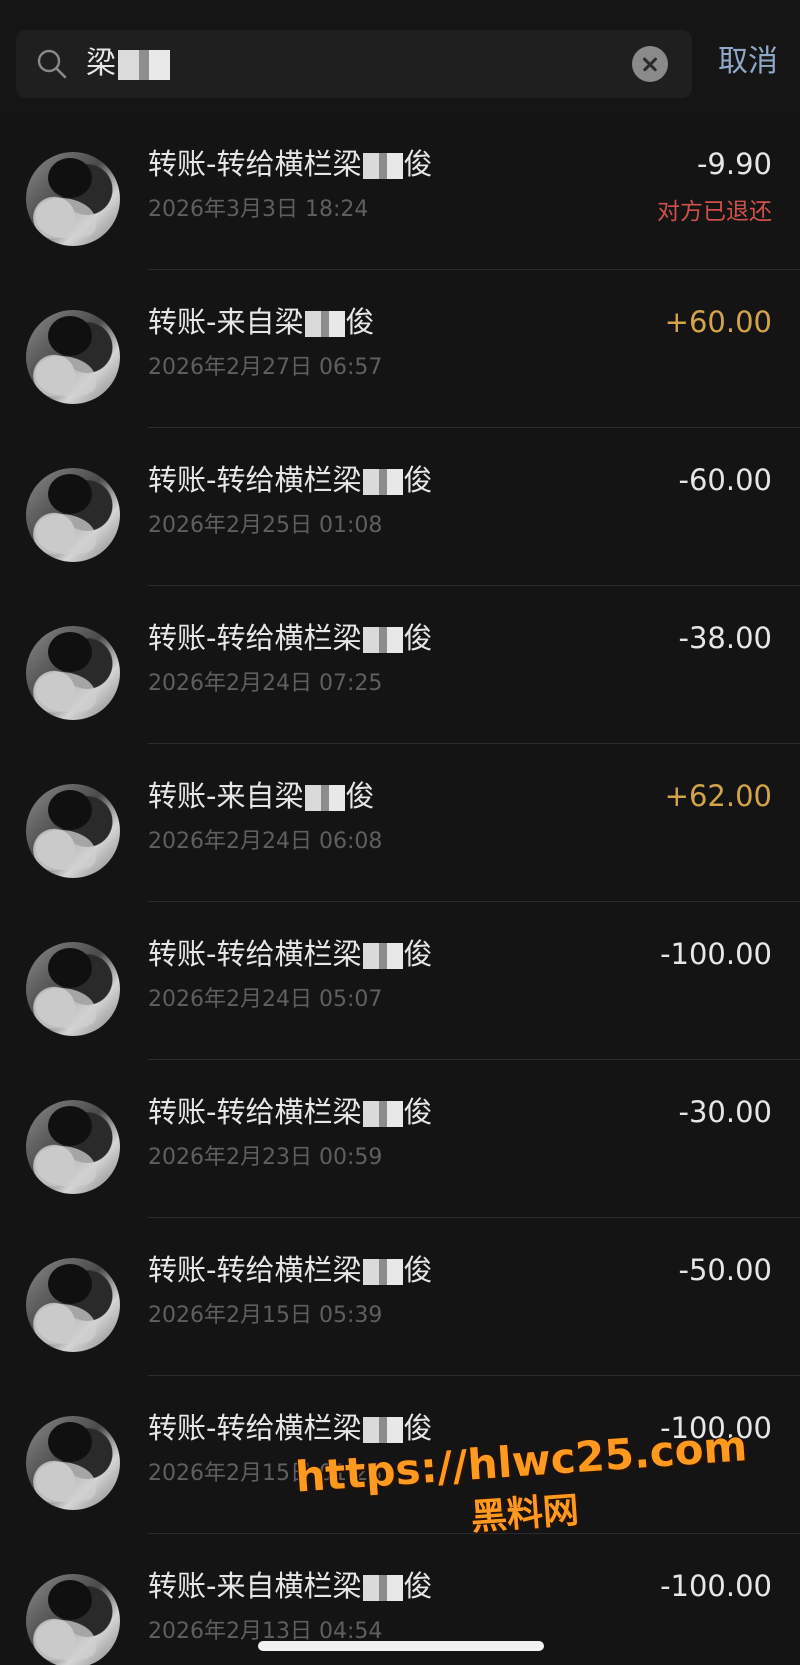  Describe the element at coordinates (401, 1646) in the screenshot. I see `home-indicator` at that location.